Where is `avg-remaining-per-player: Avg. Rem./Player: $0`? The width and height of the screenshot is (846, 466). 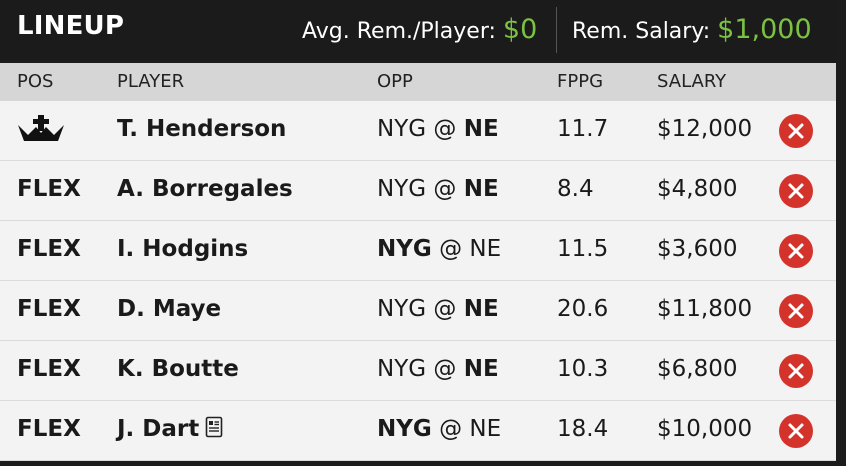 avg-remaining-per-player: Avg. Rem./Player: $0 is located at coordinates (419, 29).